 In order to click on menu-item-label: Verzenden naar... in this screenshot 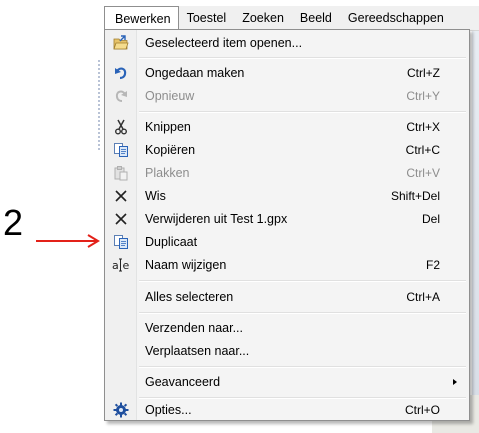, I will do `click(194, 328)`.